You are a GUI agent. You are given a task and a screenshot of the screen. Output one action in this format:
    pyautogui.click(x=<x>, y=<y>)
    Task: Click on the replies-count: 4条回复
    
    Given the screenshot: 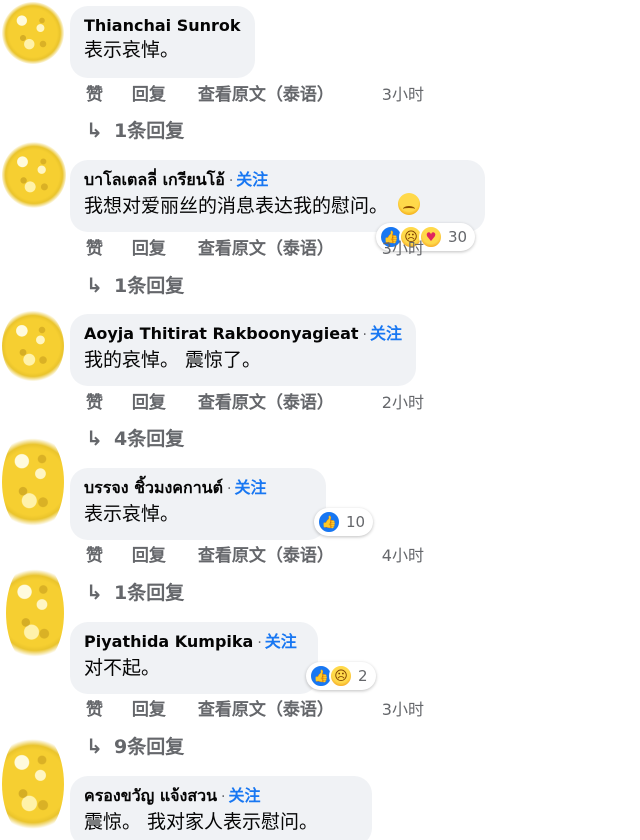 What is the action you would take?
    pyautogui.click(x=149, y=439)
    